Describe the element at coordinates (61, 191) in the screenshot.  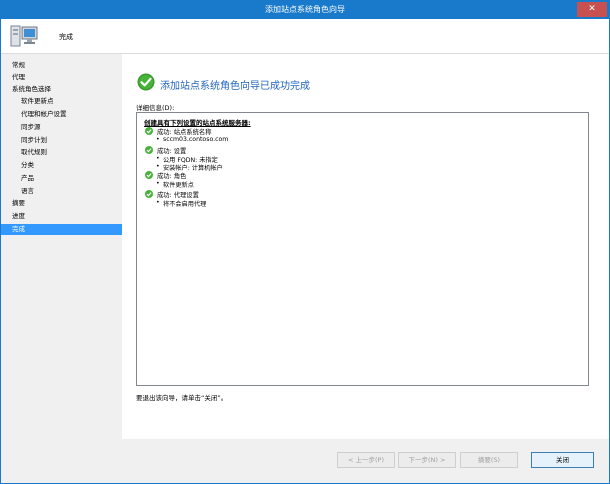
I see `sidebar-item-languages: 语言` at that location.